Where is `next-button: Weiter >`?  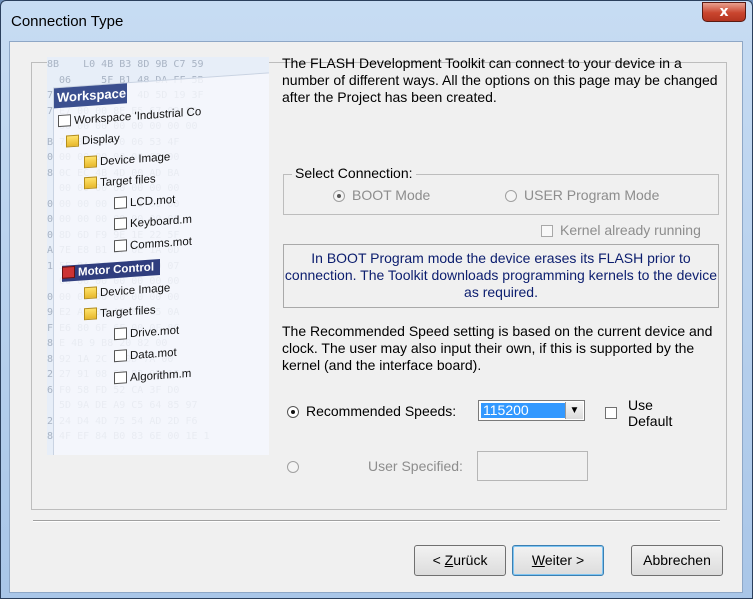 next-button: Weiter > is located at coordinates (558, 560).